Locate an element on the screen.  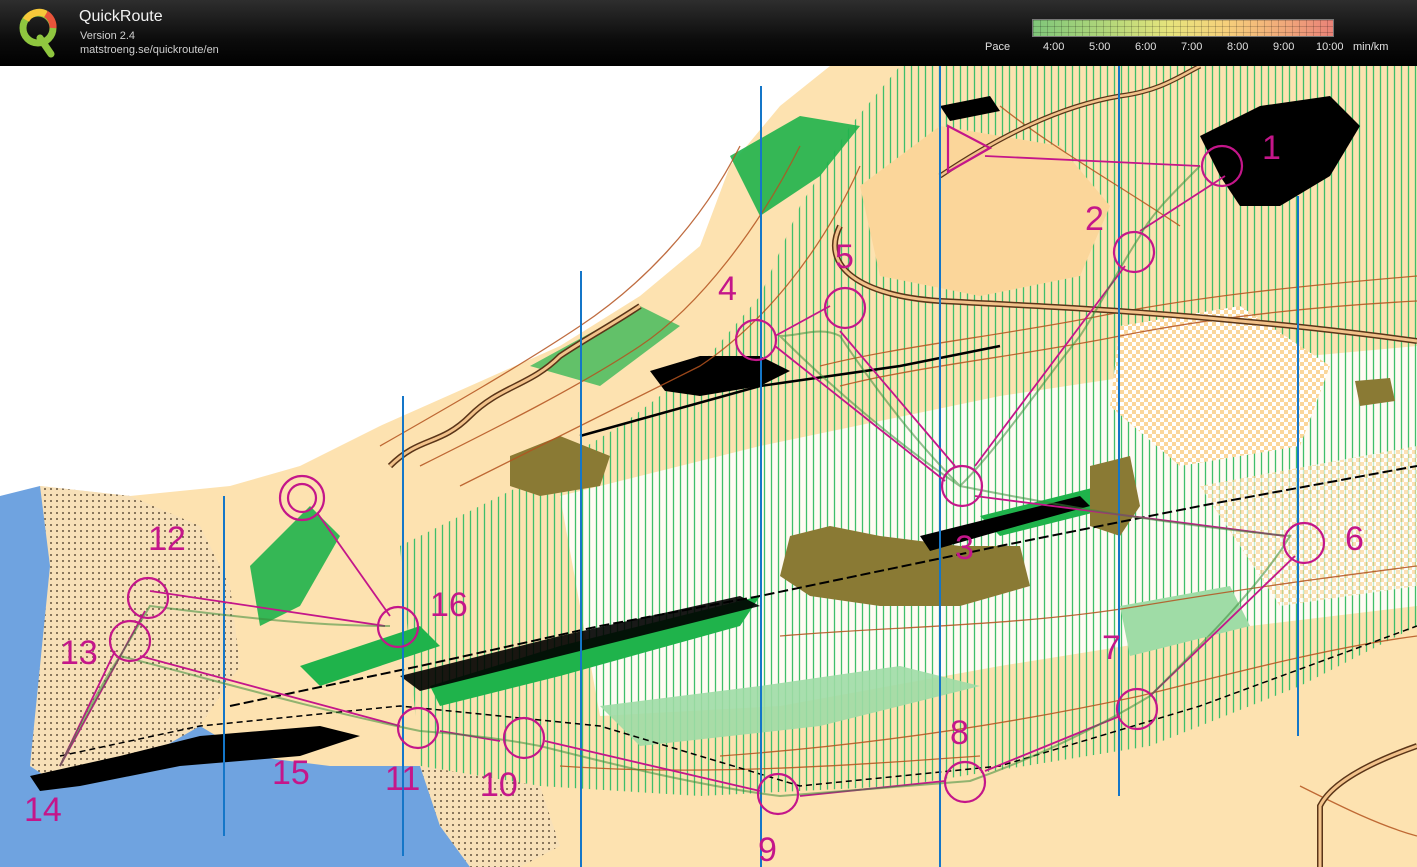
pace-tick: 10:00 is located at coordinates (1330, 47).